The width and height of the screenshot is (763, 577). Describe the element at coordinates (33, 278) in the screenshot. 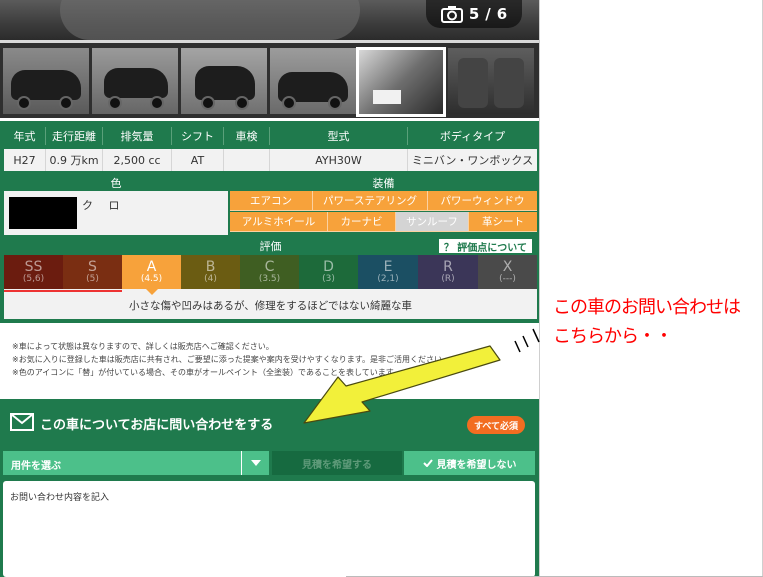

I see `grade-score: (5,6)` at that location.